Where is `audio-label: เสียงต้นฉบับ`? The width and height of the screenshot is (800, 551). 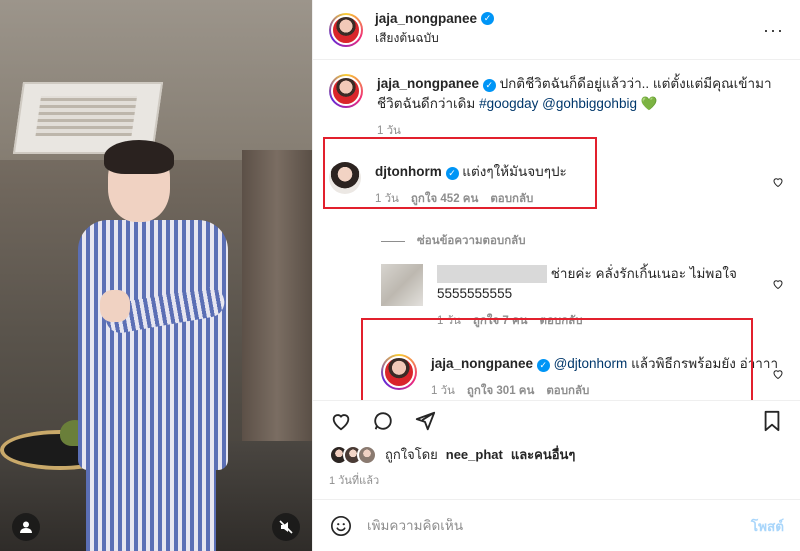 audio-label: เสียงต้นฉบับ is located at coordinates (434, 38).